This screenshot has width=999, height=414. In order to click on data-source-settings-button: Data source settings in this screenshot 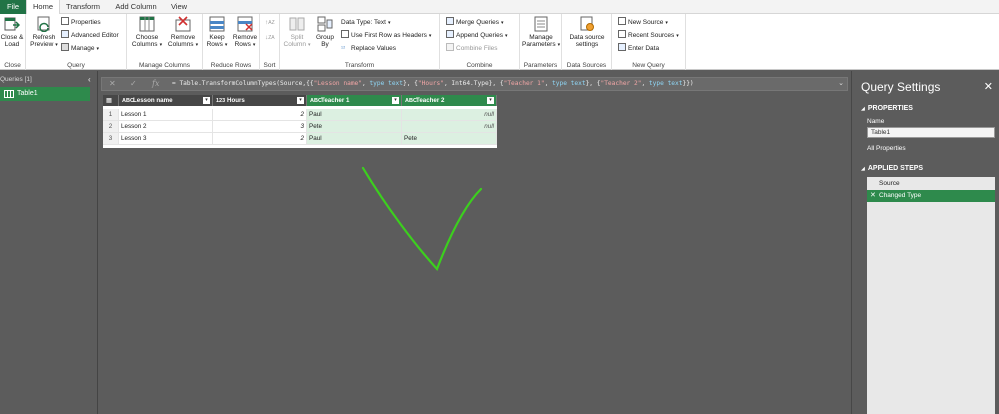, I will do `click(587, 32)`.